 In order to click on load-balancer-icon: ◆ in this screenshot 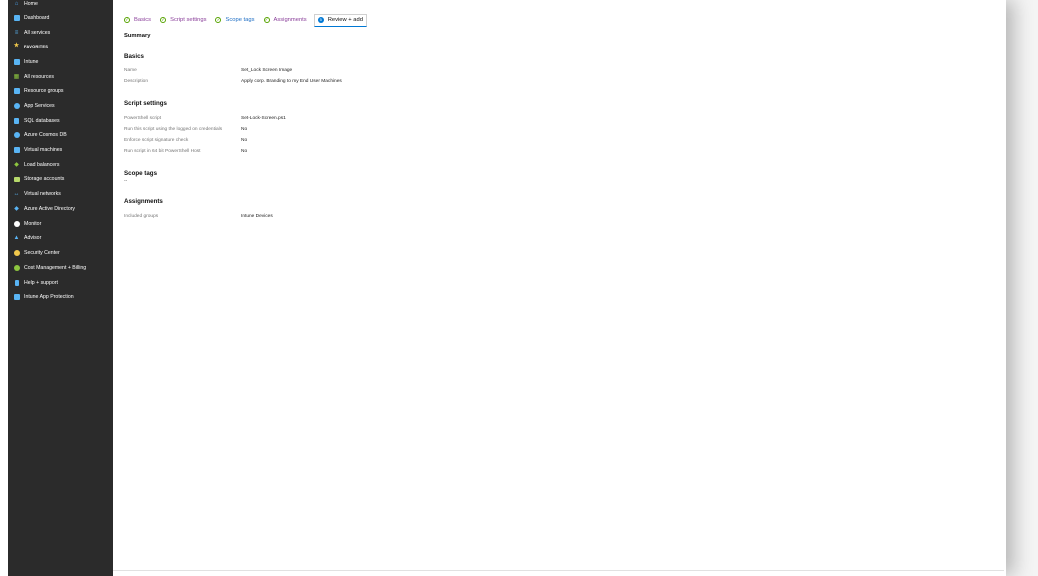, I will do `click(16, 164)`.